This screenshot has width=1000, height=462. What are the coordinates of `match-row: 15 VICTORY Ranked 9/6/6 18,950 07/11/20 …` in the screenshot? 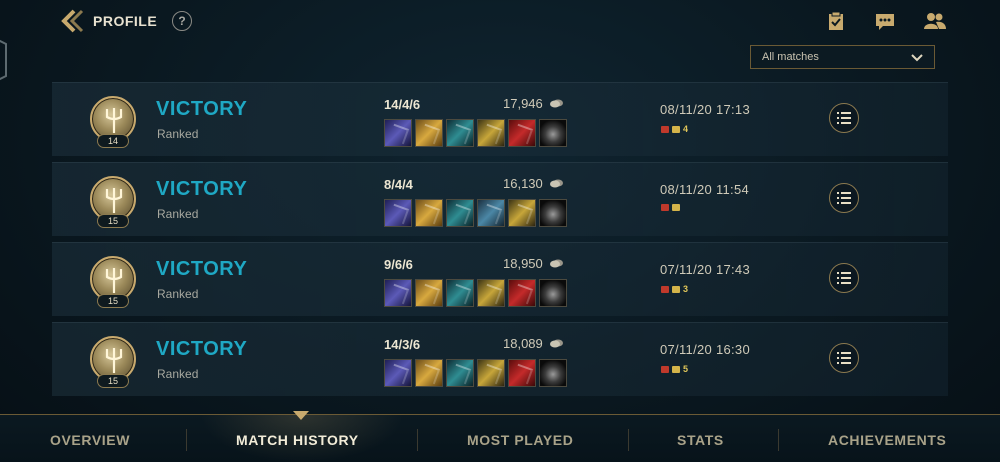 It's located at (500, 279).